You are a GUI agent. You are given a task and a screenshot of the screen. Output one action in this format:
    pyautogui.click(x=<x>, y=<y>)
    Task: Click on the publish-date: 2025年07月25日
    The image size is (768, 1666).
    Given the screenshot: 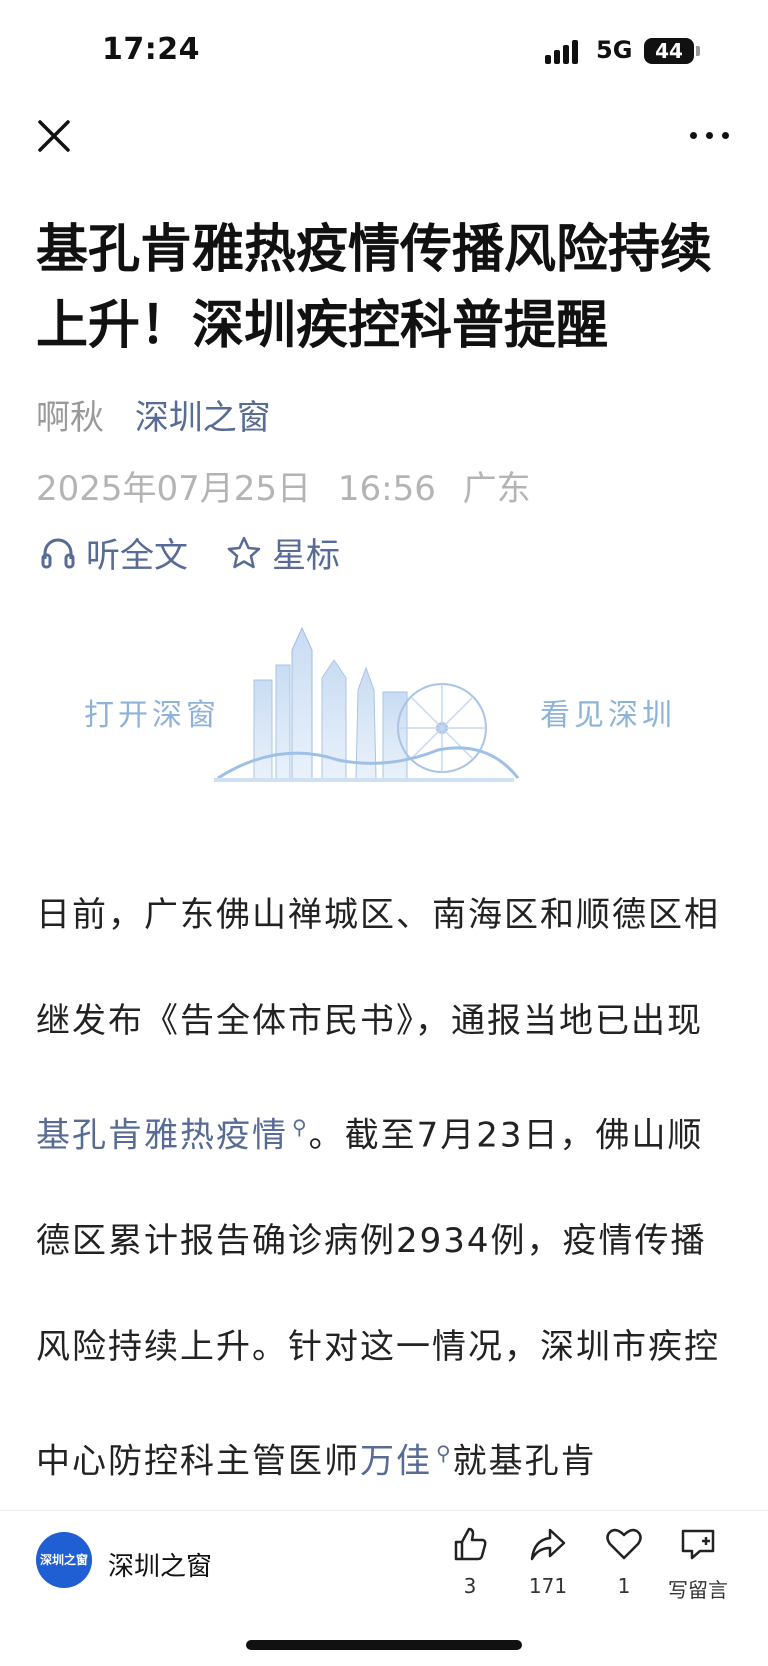 What is the action you would take?
    pyautogui.click(x=174, y=489)
    